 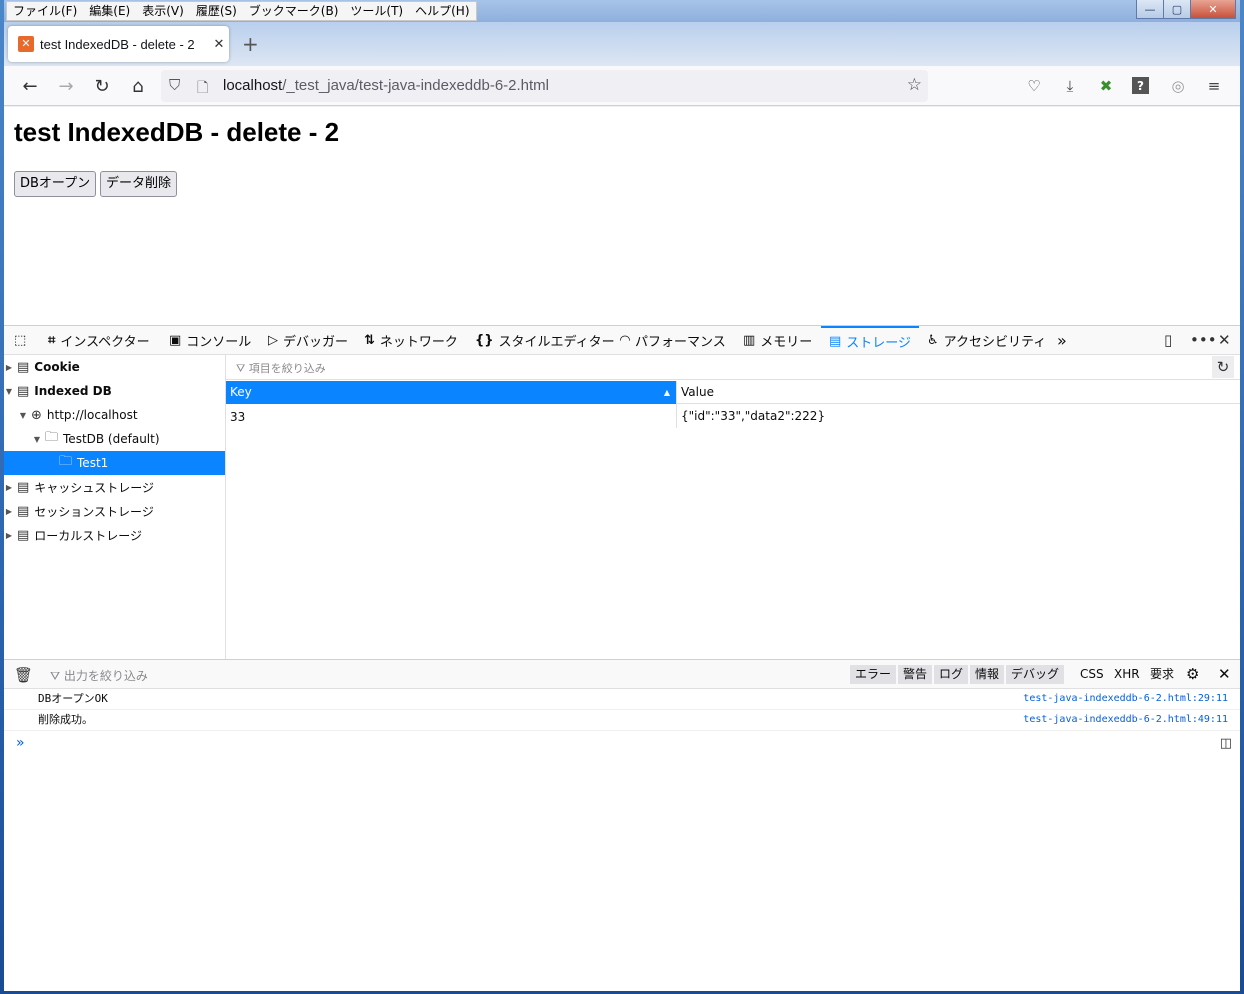 What do you see at coordinates (733, 367) in the screenshot?
I see `storage-filter-bar: ⛛ 項目を絞り込み ↻` at bounding box center [733, 367].